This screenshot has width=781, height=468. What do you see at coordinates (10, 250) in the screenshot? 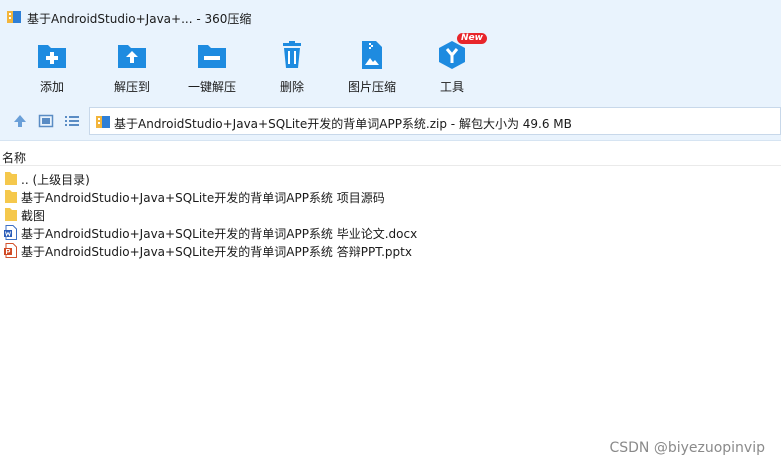
I see `powerpoint-document-icon` at bounding box center [10, 250].